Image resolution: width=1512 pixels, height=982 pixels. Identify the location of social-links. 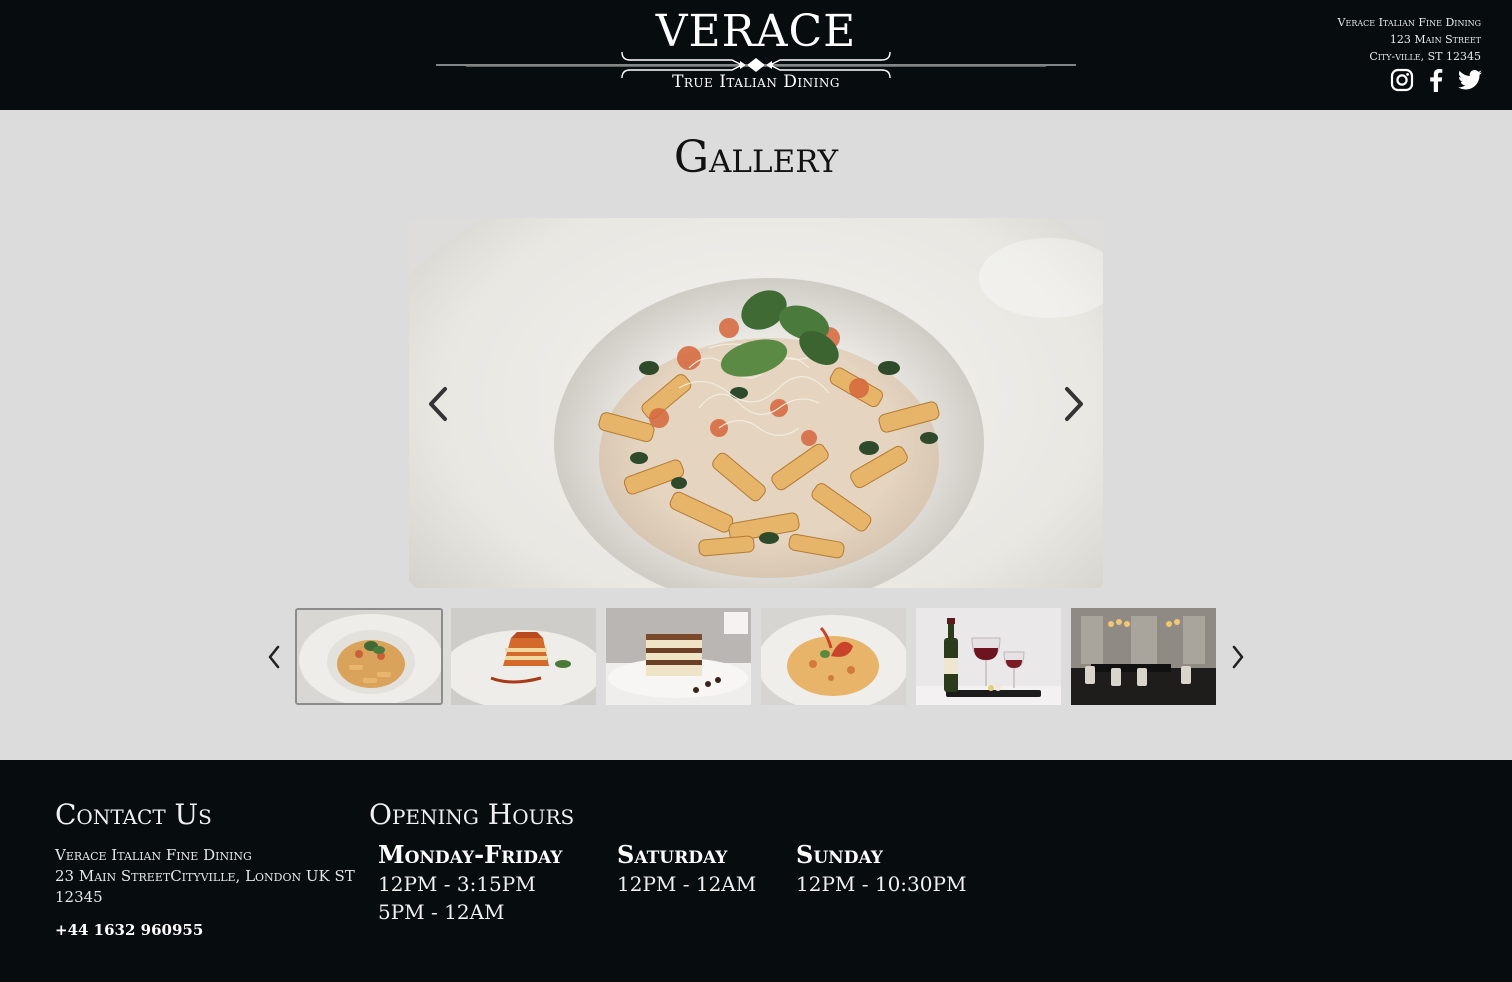
(1436, 80).